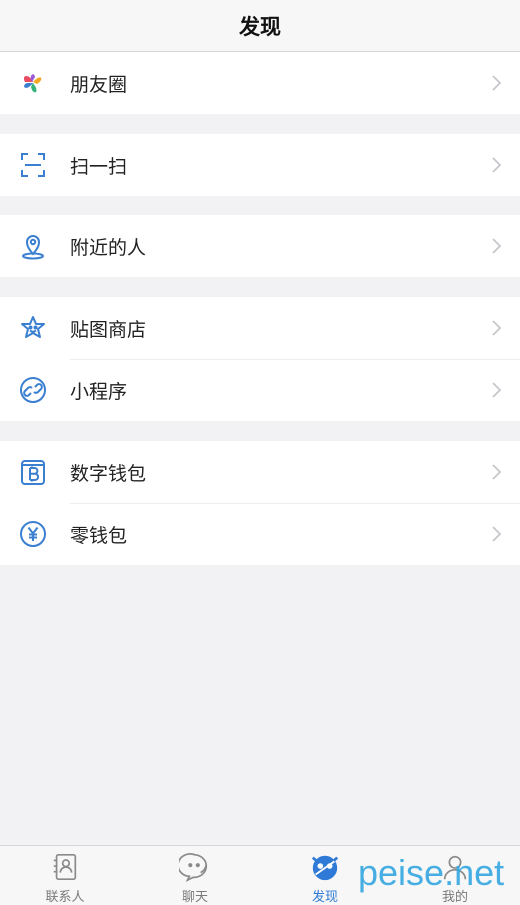 The width and height of the screenshot is (520, 905). I want to click on contacts-icon, so click(65, 867).